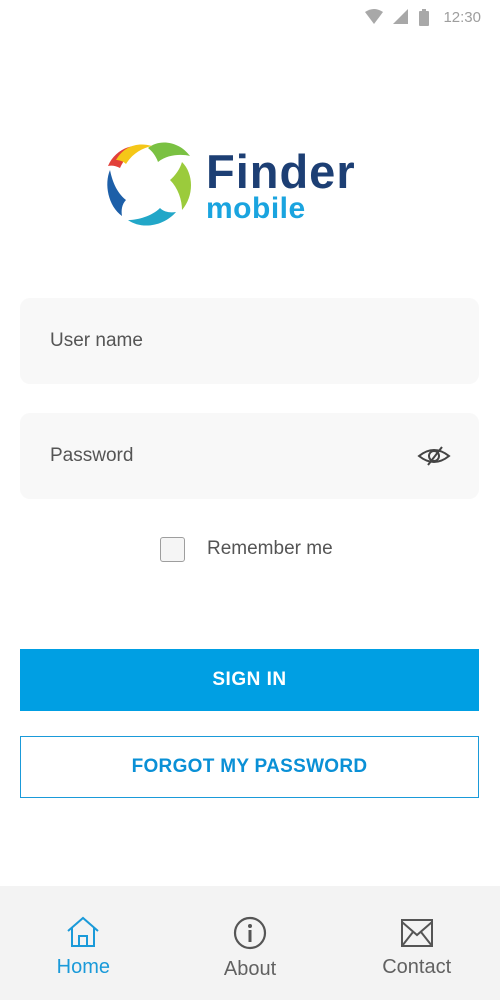 The width and height of the screenshot is (500, 1000). I want to click on wifi-icon, so click(374, 16).